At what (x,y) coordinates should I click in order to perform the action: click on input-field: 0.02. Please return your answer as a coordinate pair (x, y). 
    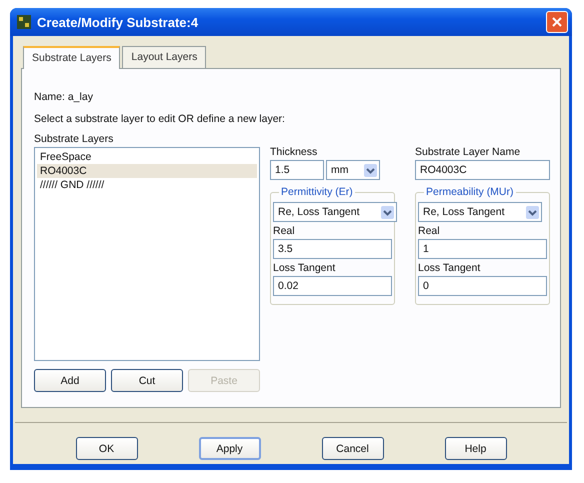
    Looking at the image, I should click on (332, 286).